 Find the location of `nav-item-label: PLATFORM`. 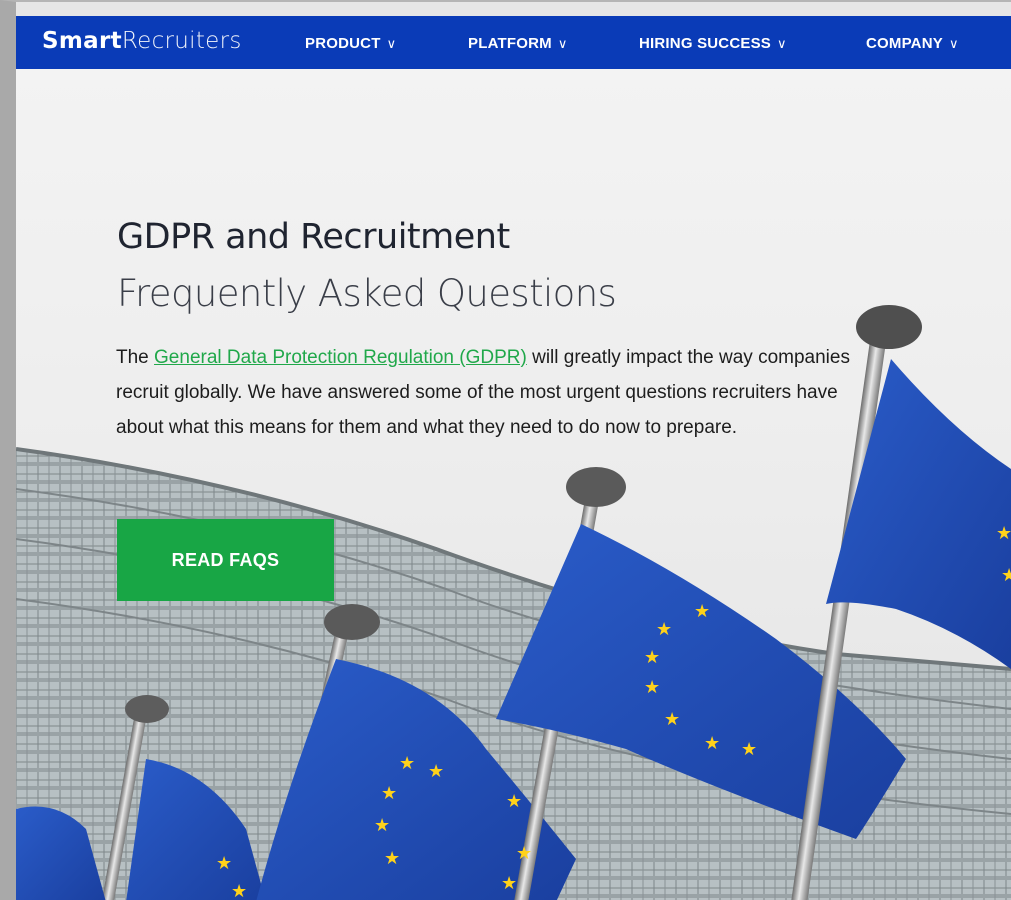

nav-item-label: PLATFORM is located at coordinates (510, 43).